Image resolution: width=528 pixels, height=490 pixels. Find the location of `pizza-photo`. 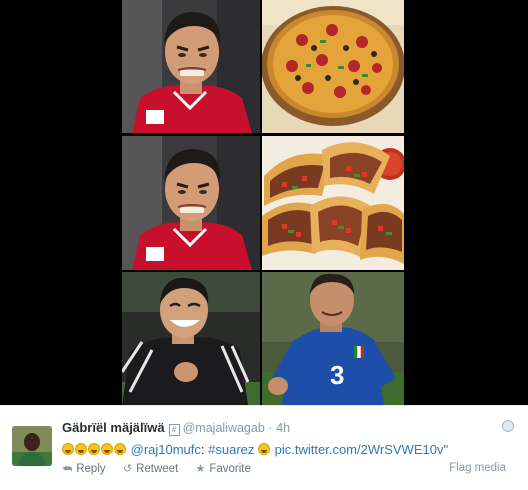

pizza-photo is located at coordinates (333, 66).